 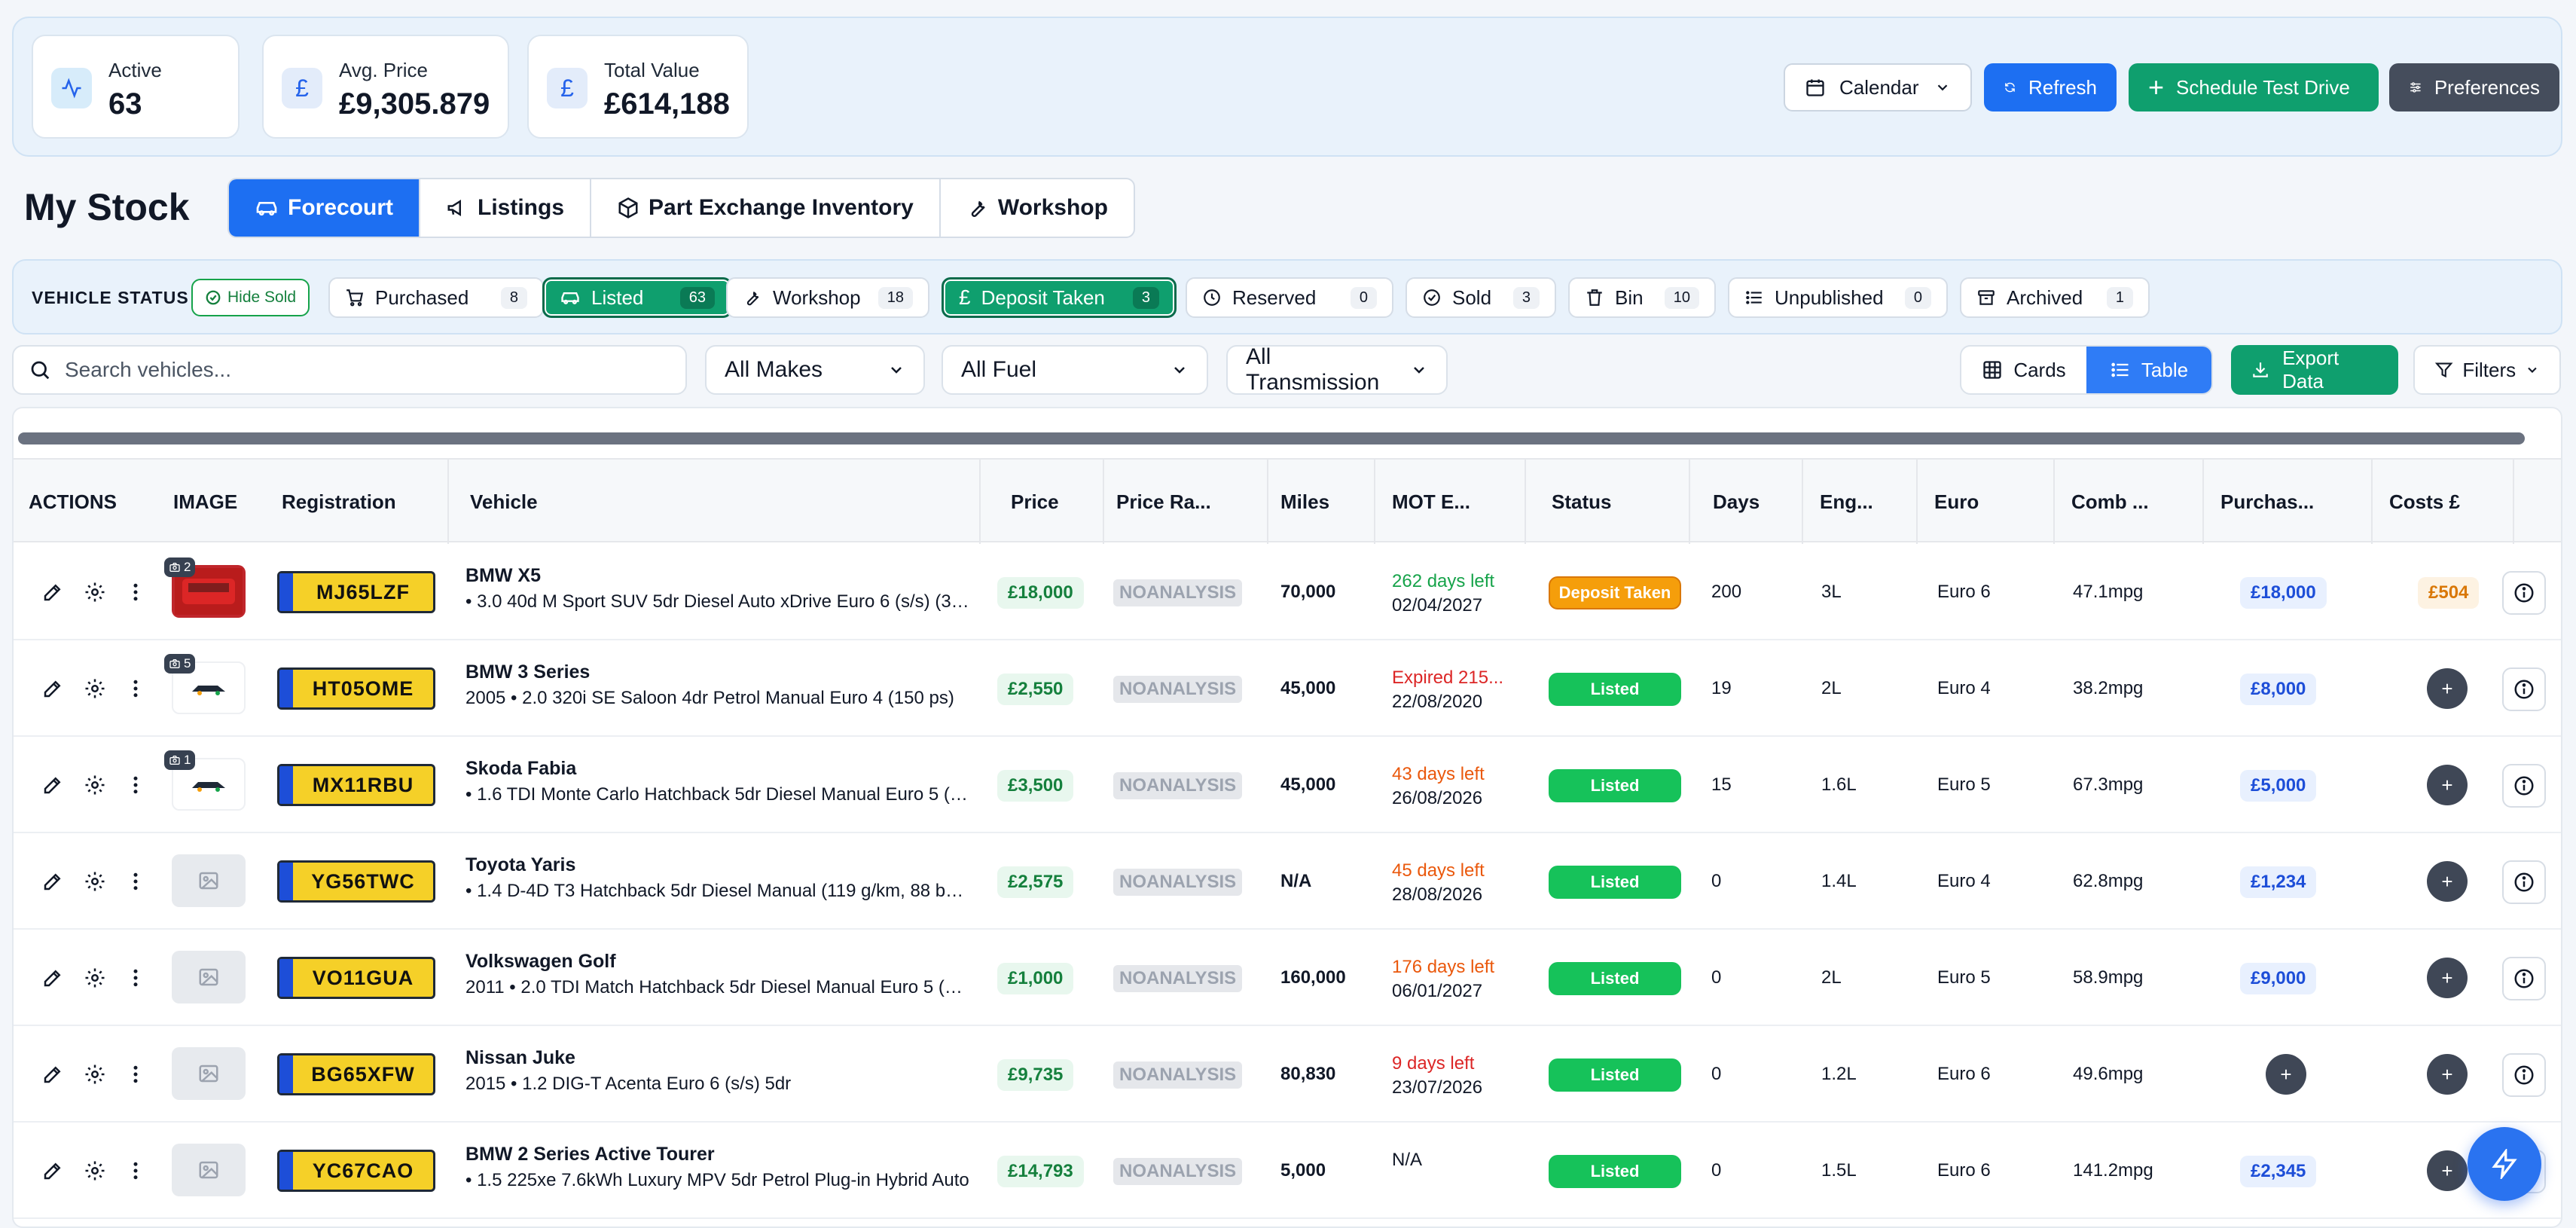 What do you see at coordinates (2487, 370) in the screenshot?
I see `filters-button: Filters` at bounding box center [2487, 370].